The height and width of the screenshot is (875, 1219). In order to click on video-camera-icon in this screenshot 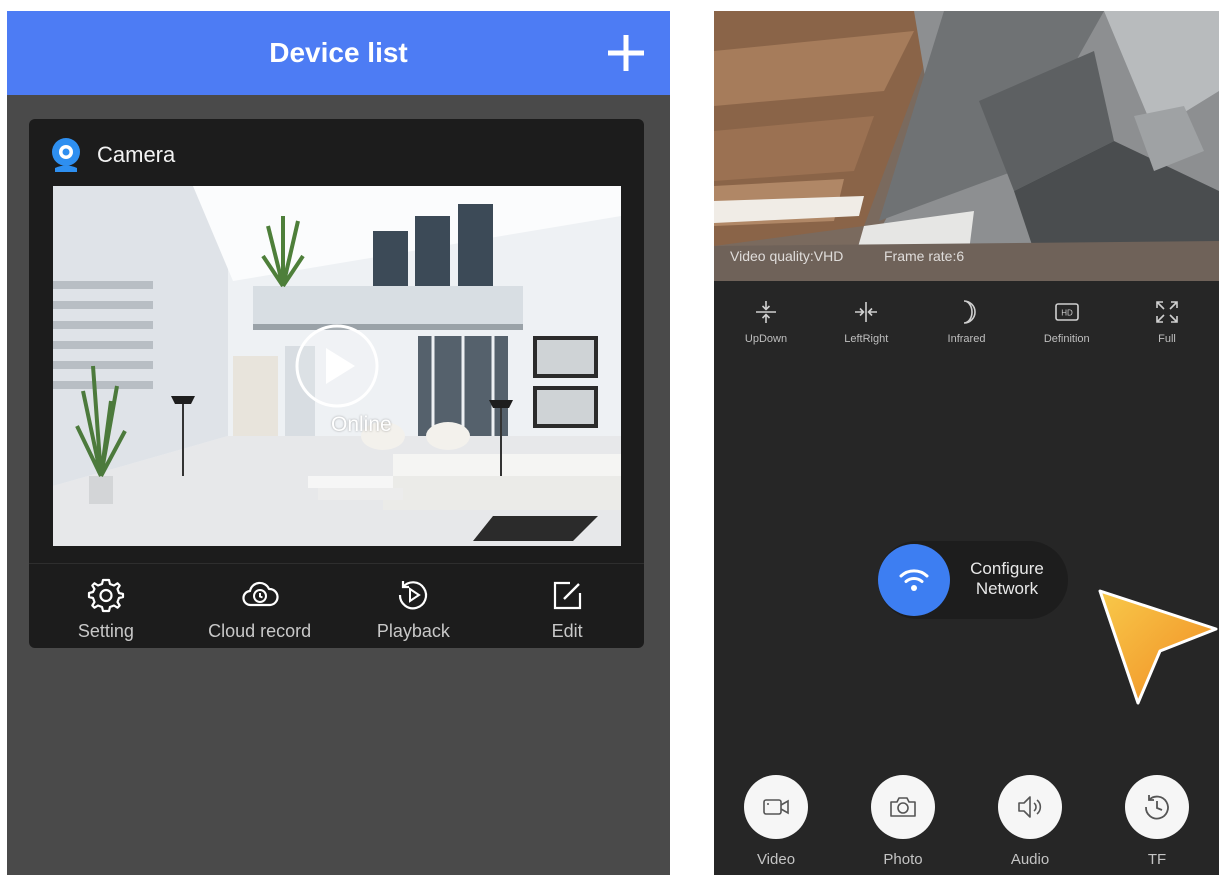, I will do `click(776, 807)`.